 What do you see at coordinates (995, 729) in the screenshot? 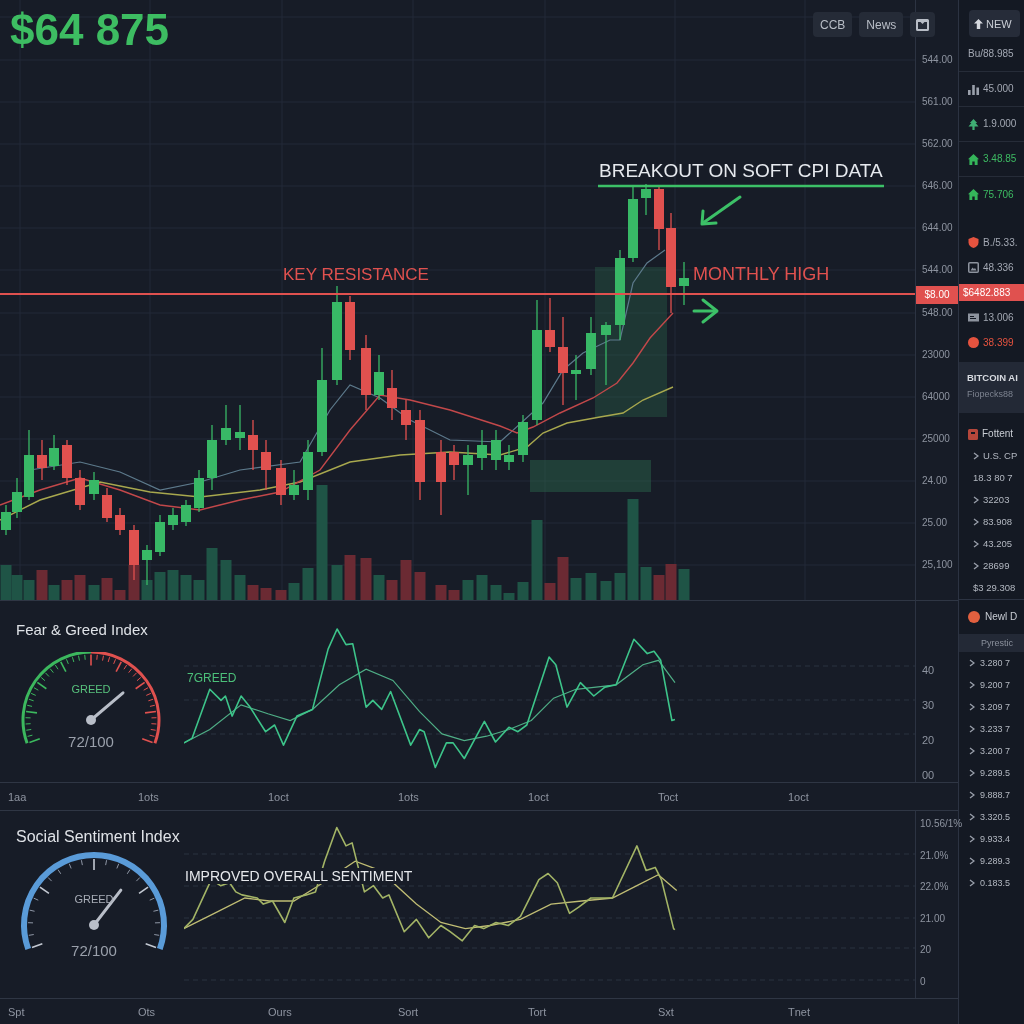
I see `news-value: 3.233 7` at bounding box center [995, 729].